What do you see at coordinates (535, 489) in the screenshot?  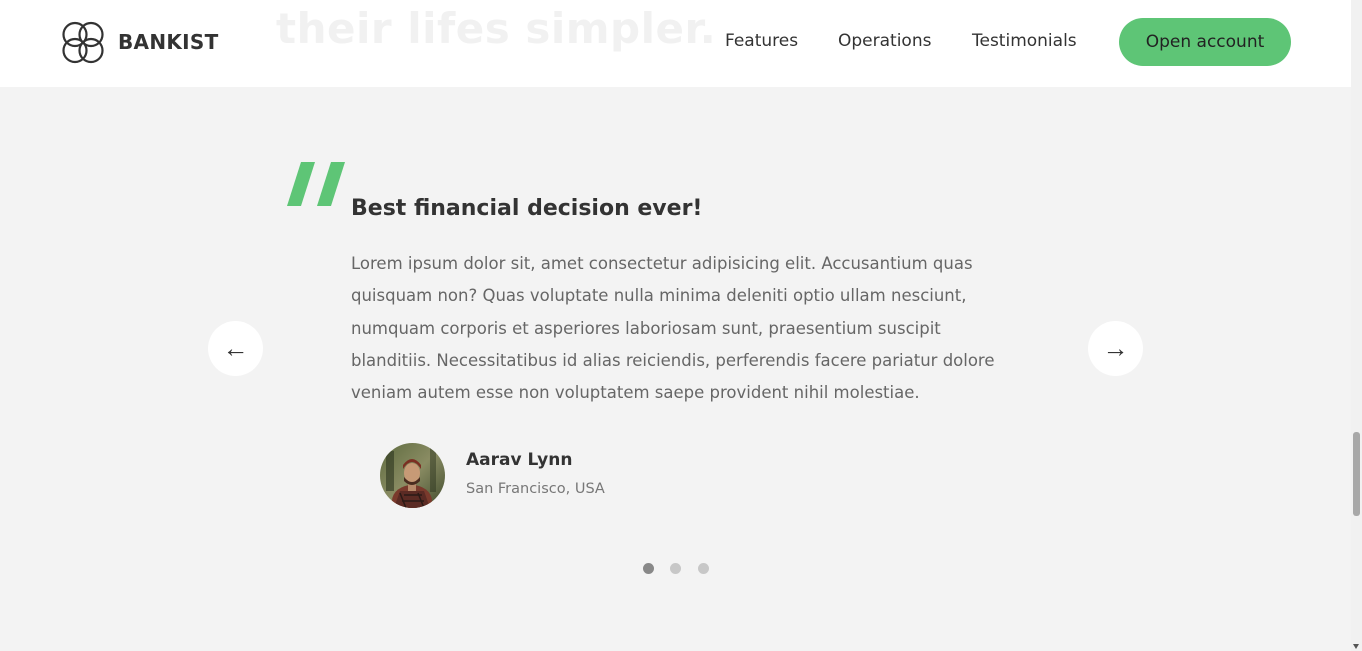 I see `author-location: San Francisco, USA` at bounding box center [535, 489].